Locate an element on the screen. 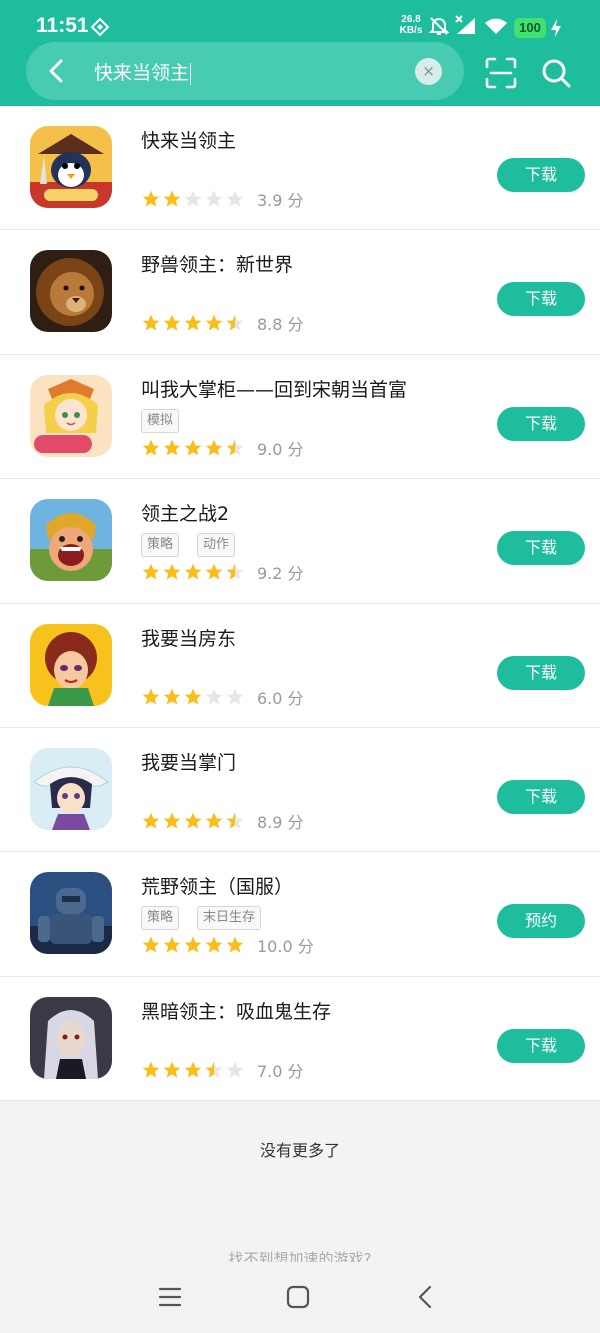  score-text: 8.9 分 is located at coordinates (280, 822).